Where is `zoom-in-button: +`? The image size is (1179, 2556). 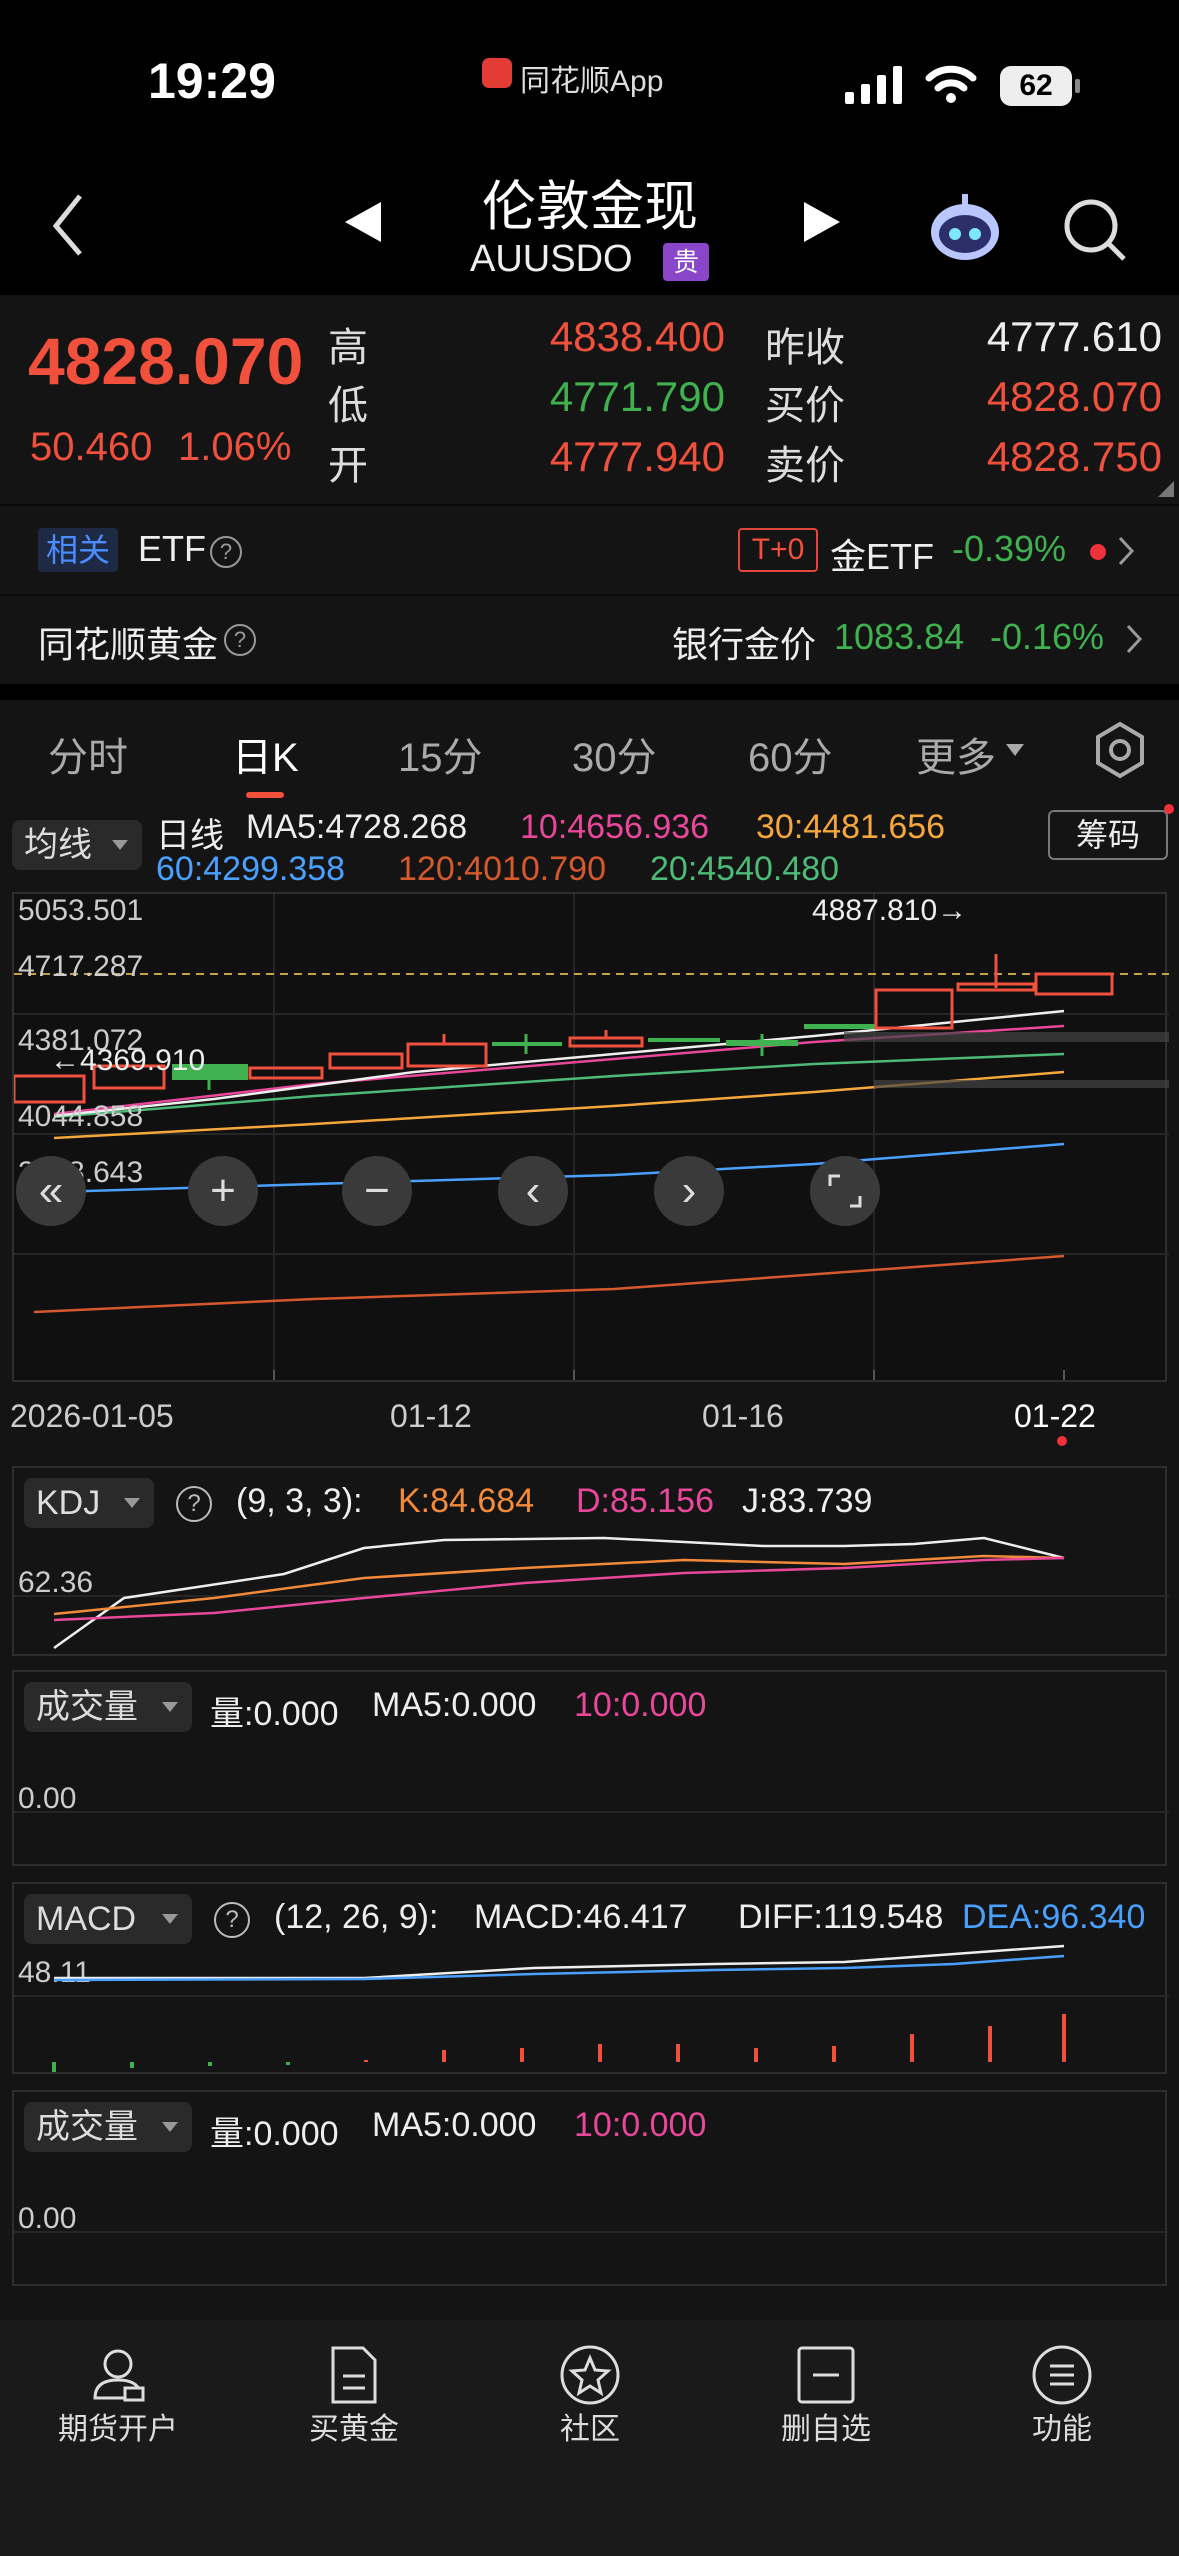 zoom-in-button: + is located at coordinates (223, 1191).